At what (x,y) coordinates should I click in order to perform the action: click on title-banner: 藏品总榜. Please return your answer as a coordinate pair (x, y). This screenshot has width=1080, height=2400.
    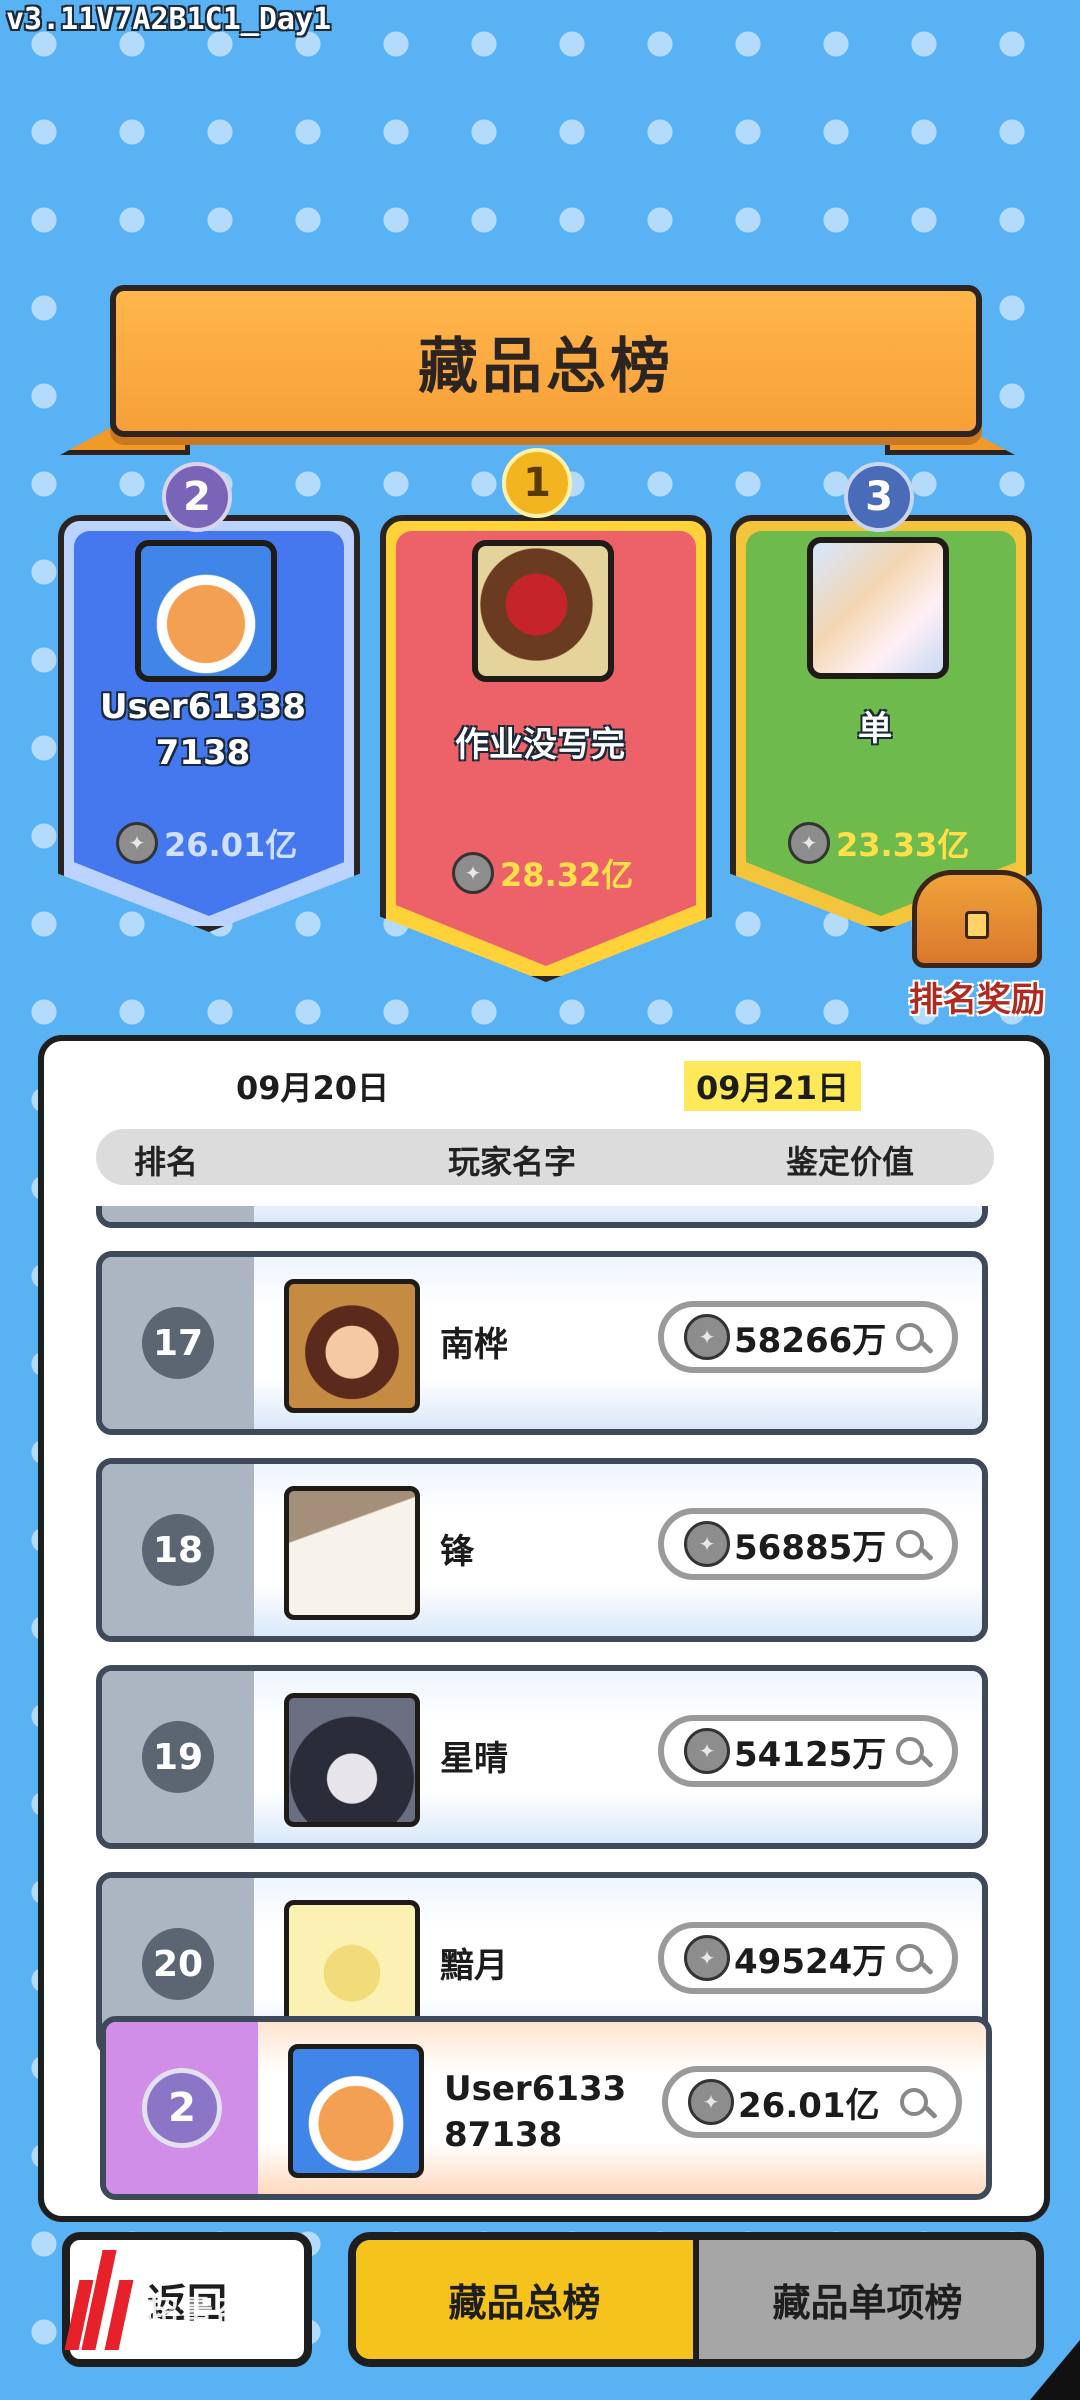
    Looking at the image, I should click on (546, 361).